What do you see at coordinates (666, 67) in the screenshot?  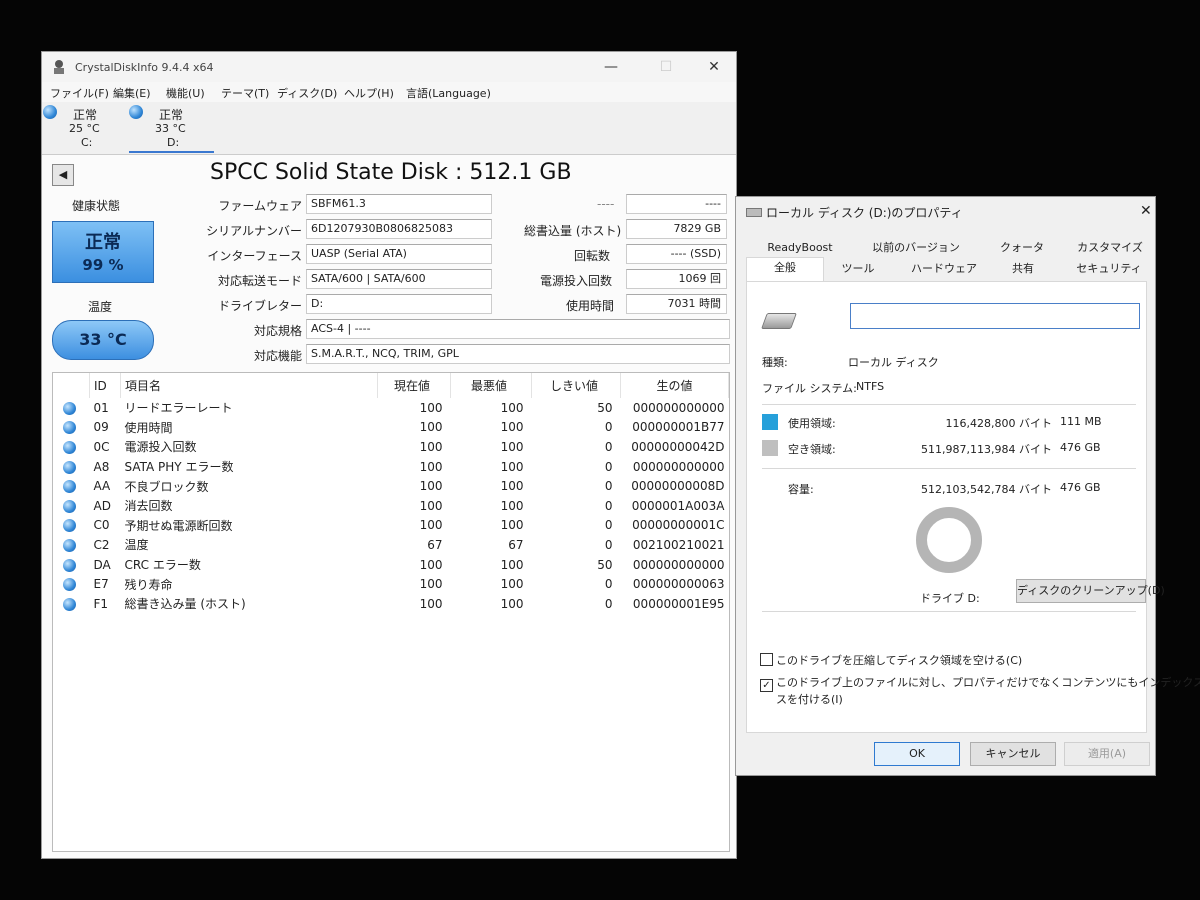 I see `maximize-icon: ☐` at bounding box center [666, 67].